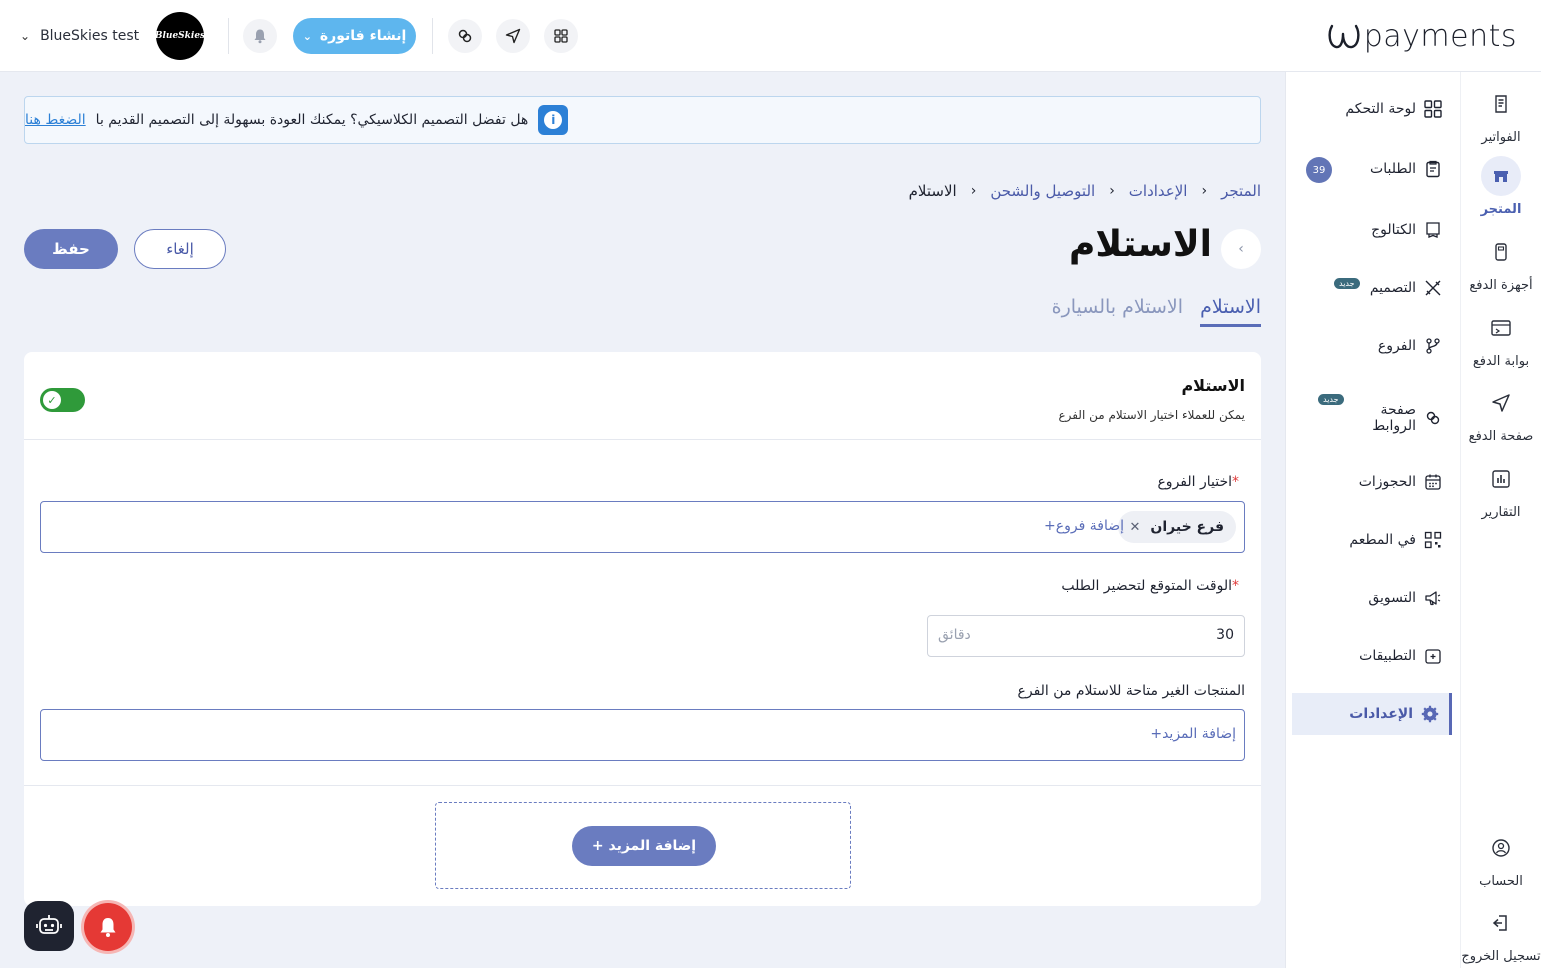 This screenshot has width=1541, height=968. I want to click on pickup-toggle: ✓, so click(62, 400).